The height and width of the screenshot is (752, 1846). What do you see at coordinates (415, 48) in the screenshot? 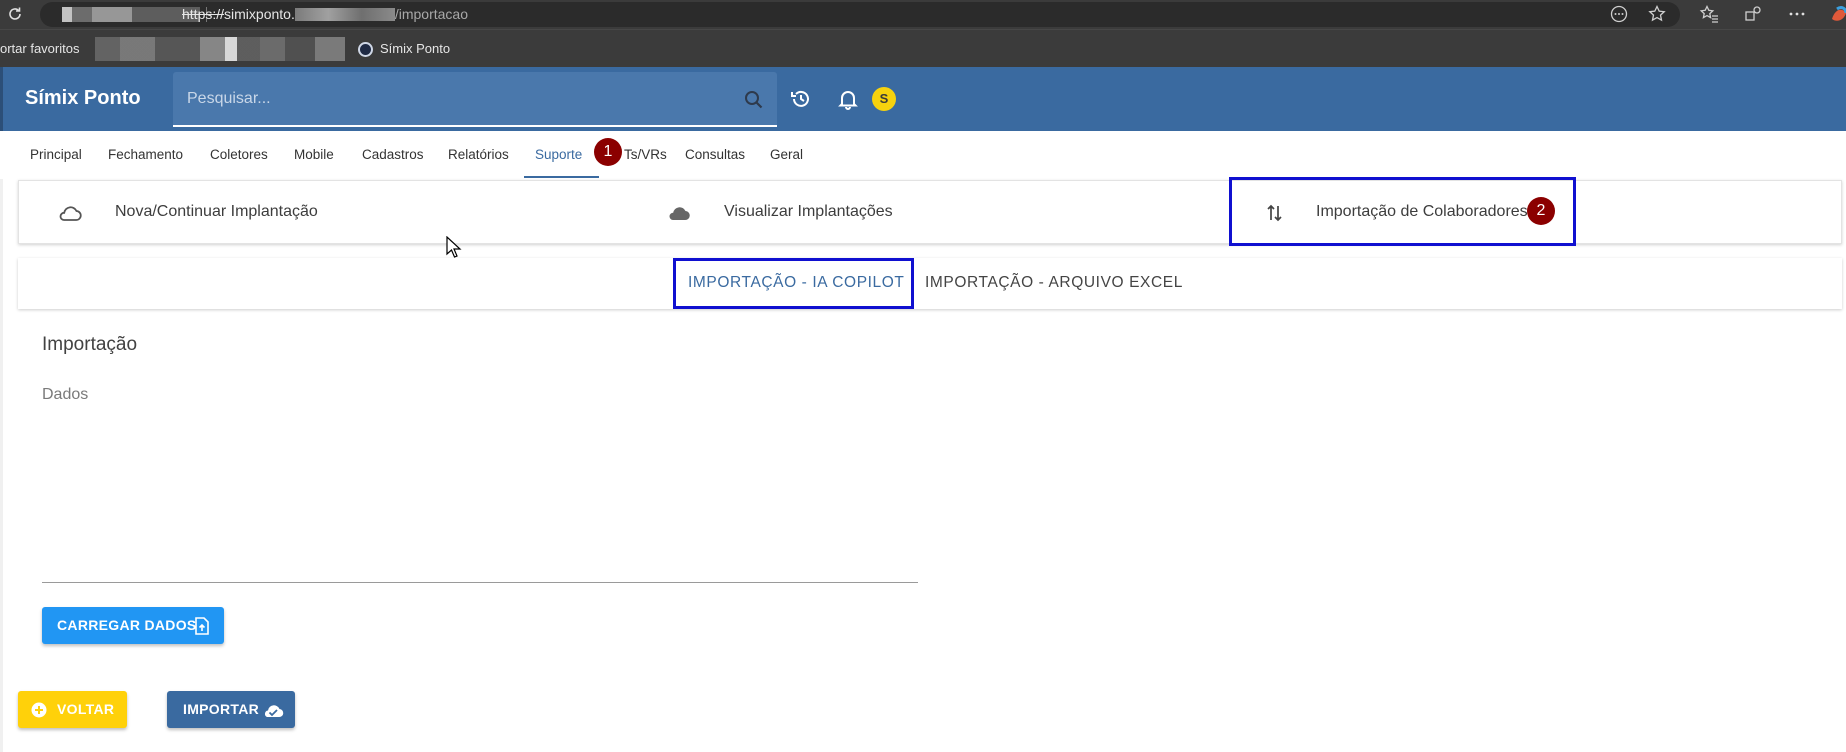
I see `bookmark-simix-ponto: Símix Ponto` at bounding box center [415, 48].